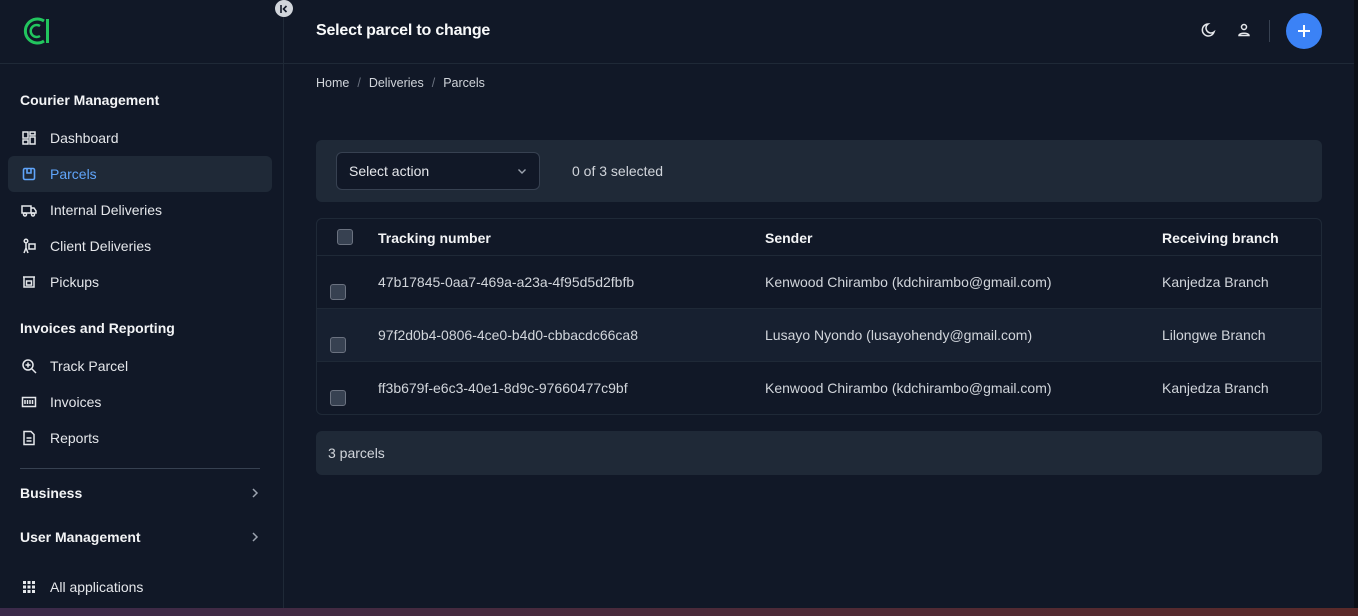 Image resolution: width=1358 pixels, height=616 pixels. What do you see at coordinates (819, 237) in the screenshot?
I see `table-header: Tracking number Sender Receiving branch` at bounding box center [819, 237].